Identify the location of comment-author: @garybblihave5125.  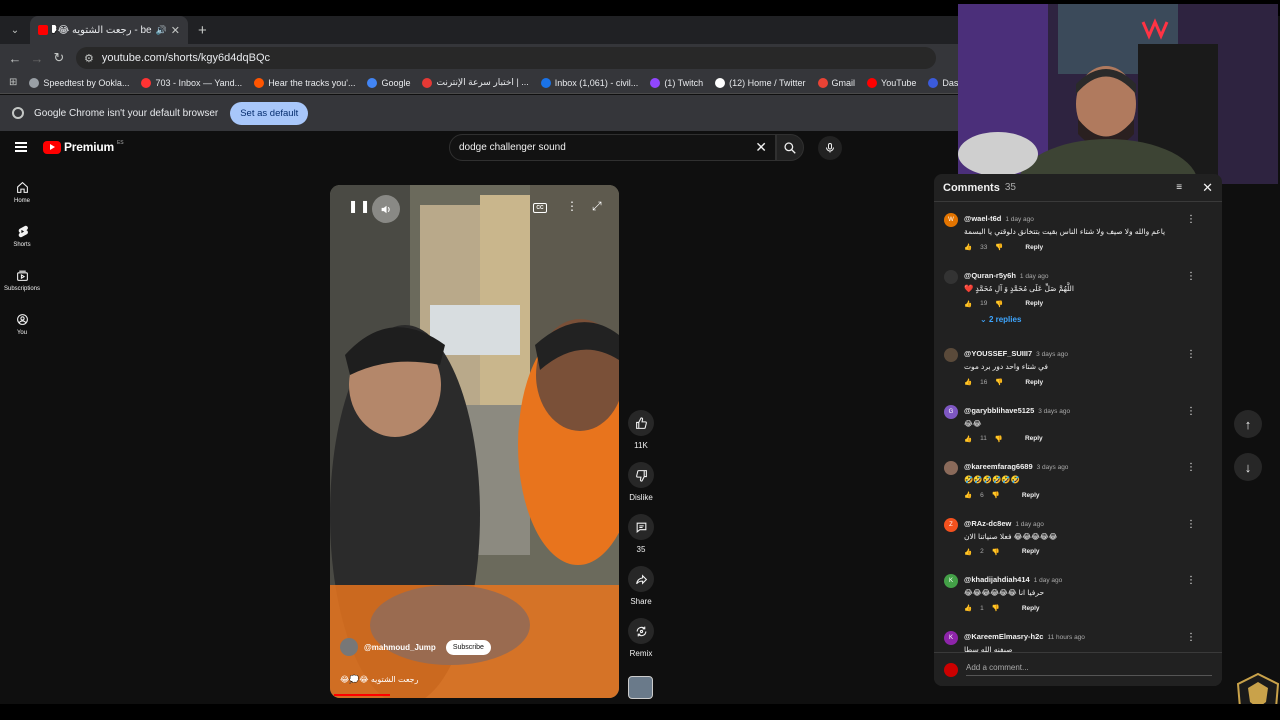
(999, 410).